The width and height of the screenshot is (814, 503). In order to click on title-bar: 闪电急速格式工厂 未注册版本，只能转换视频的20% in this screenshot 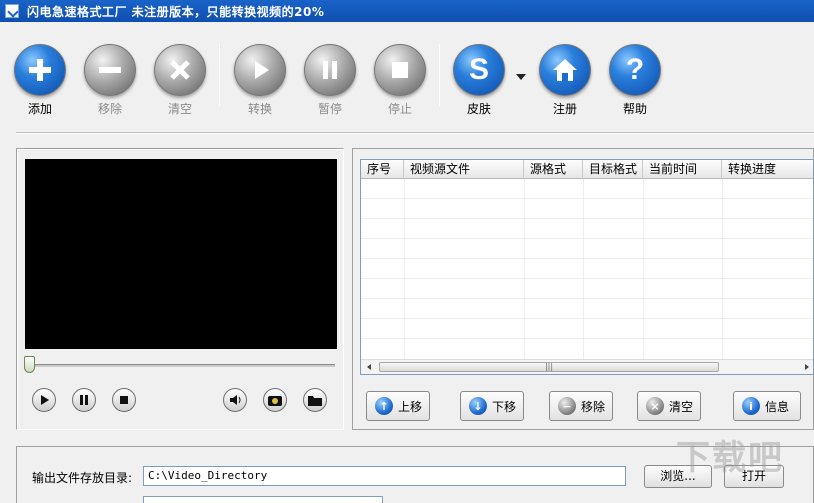, I will do `click(407, 11)`.